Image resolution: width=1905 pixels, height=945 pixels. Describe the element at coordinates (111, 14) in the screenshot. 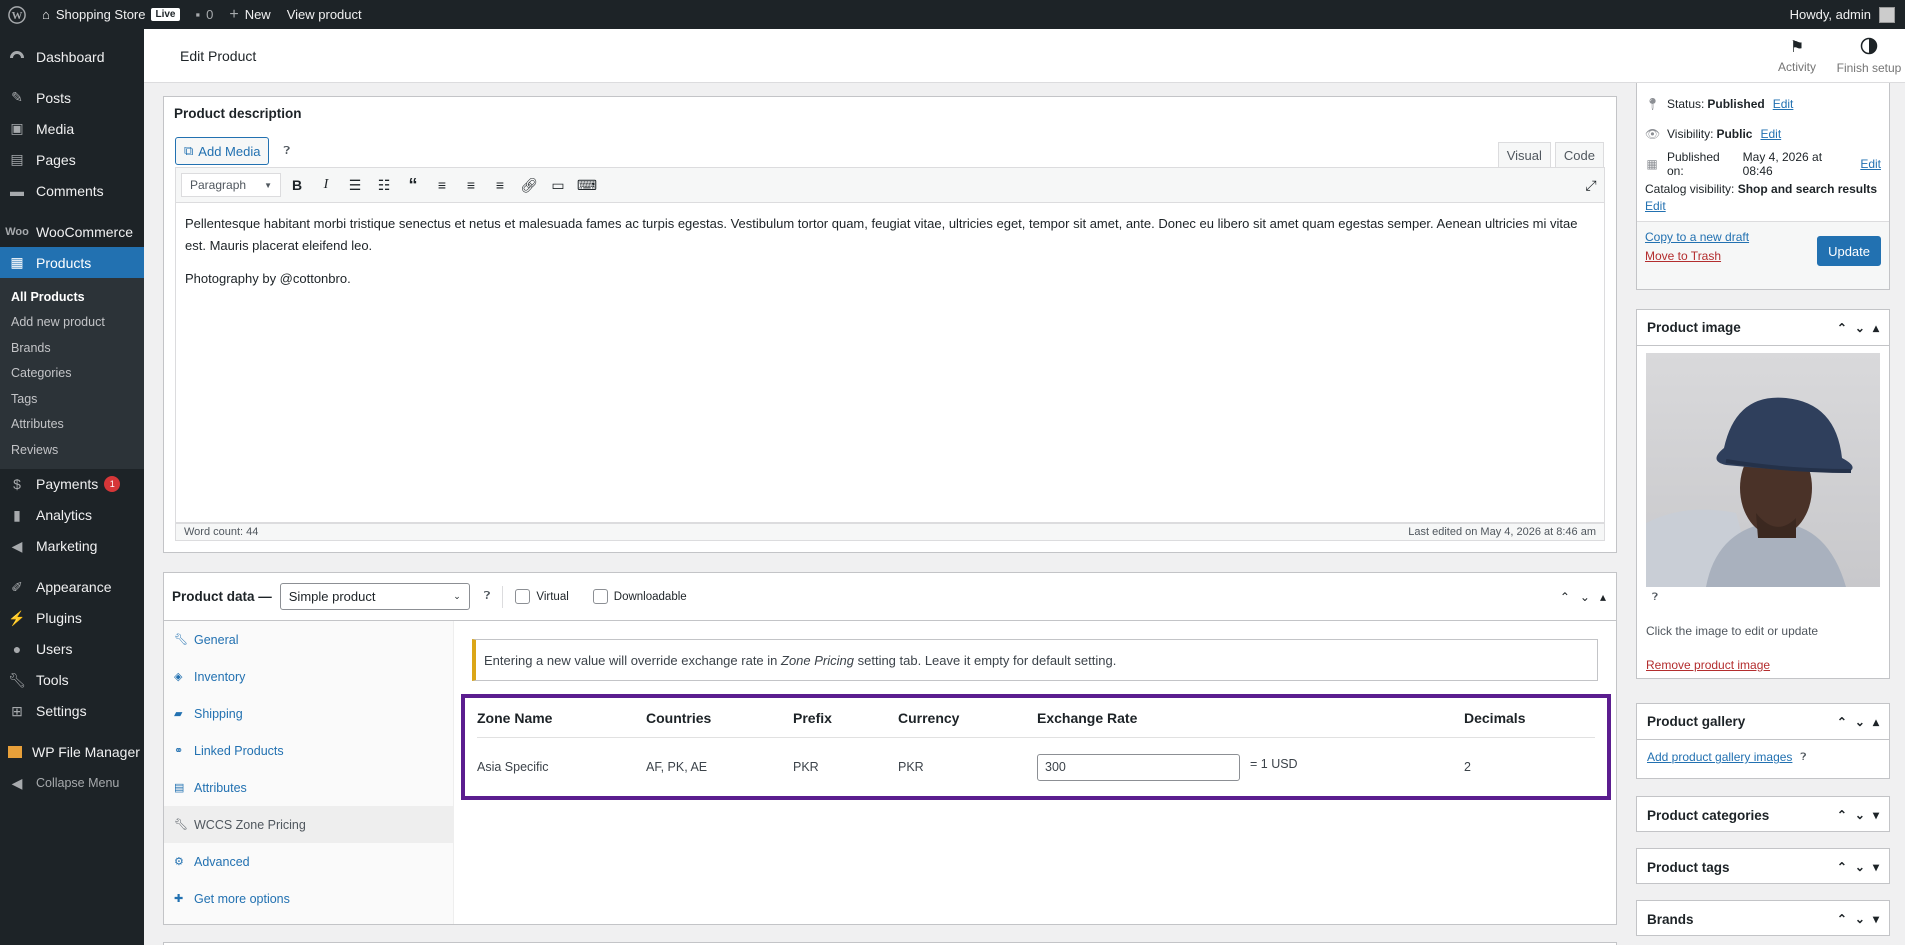

I see `site-name-link: ⌂ Shopping Store Live` at that location.